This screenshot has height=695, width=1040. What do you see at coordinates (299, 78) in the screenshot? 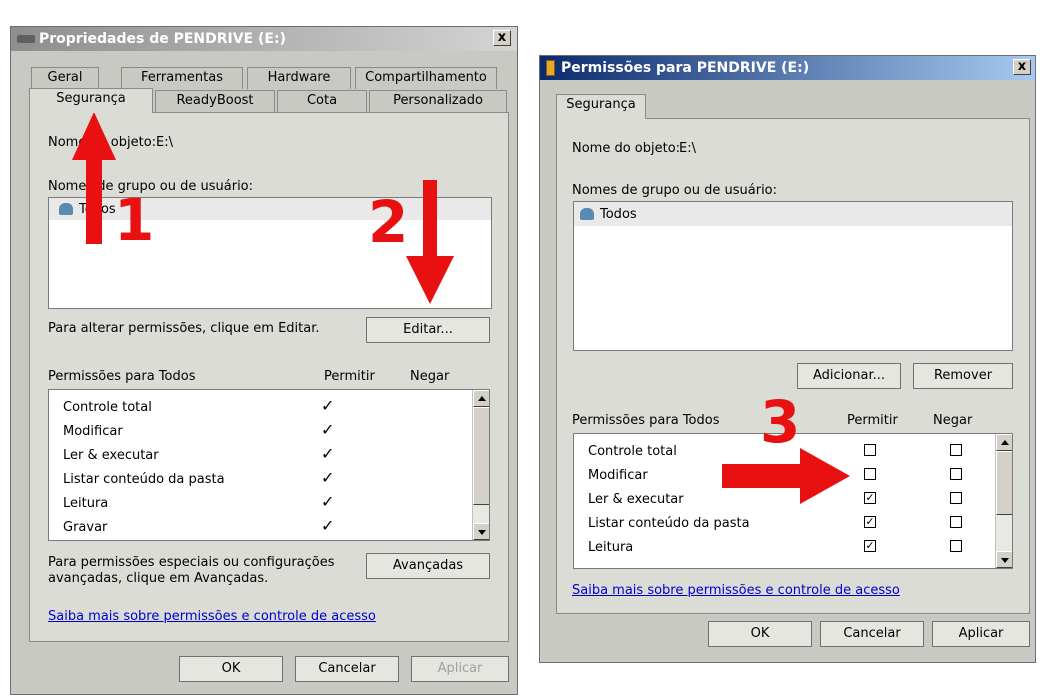
I see `tab-hardware: Hardware` at bounding box center [299, 78].